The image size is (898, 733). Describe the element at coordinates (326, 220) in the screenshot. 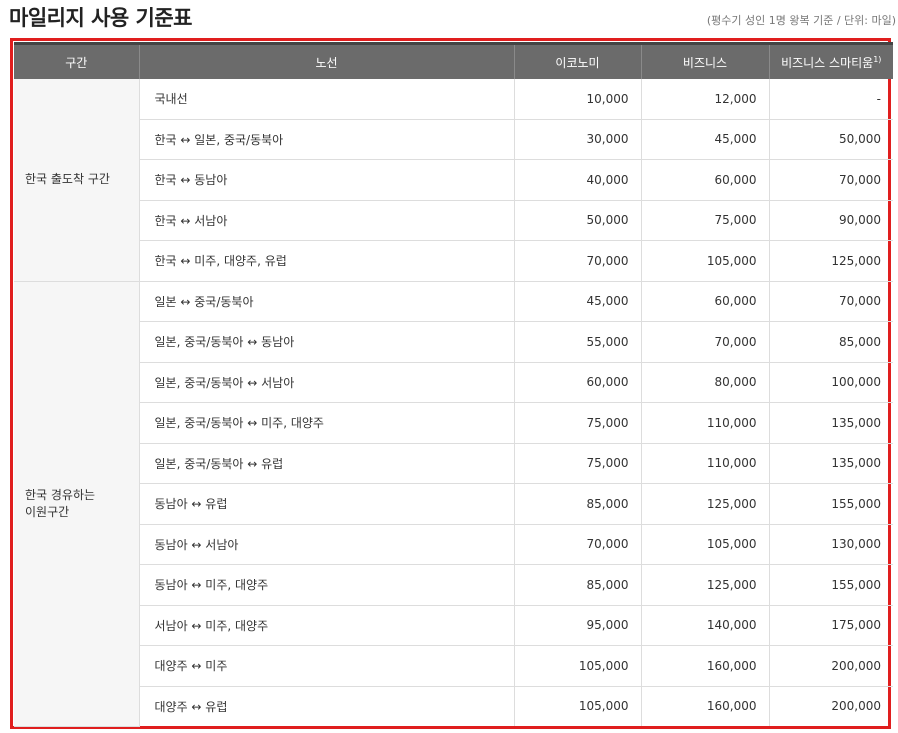

I see `route-cell: 한국 ↔ 서남아` at that location.